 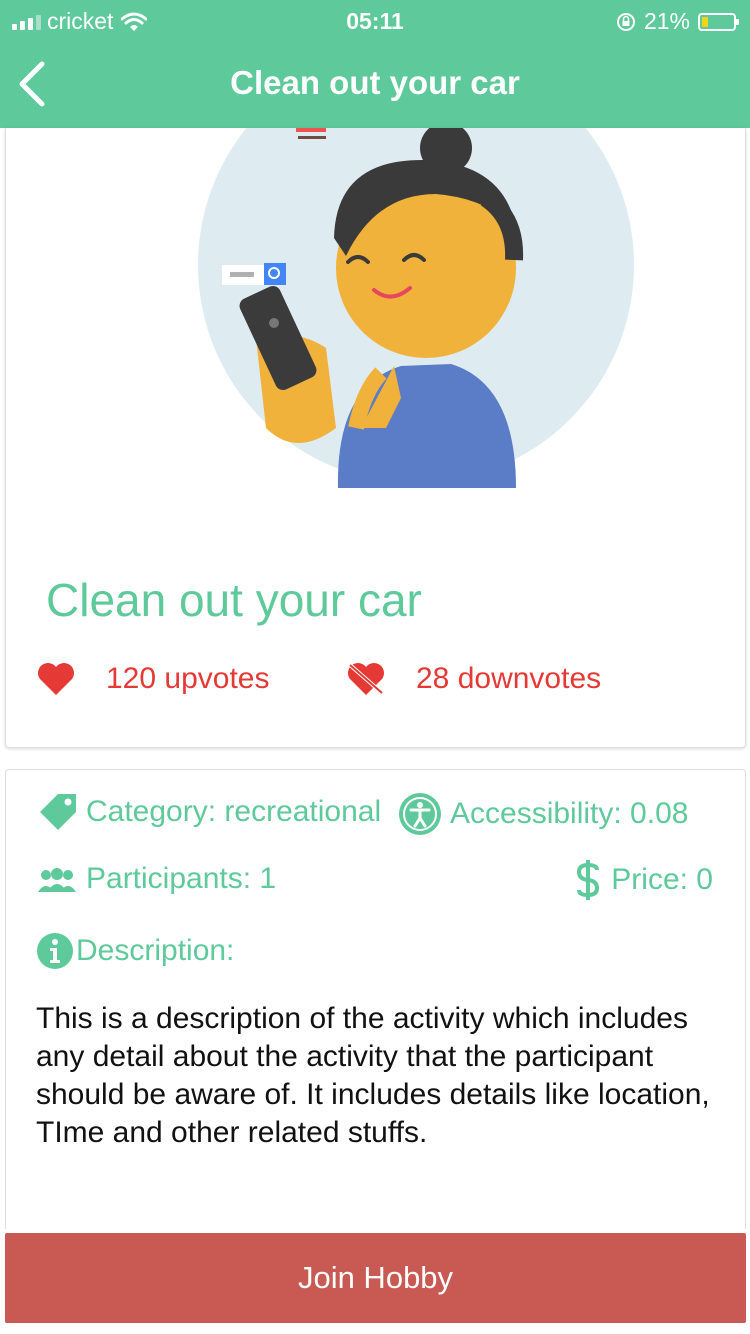 I want to click on rotation-lock-icon, so click(x=625, y=21).